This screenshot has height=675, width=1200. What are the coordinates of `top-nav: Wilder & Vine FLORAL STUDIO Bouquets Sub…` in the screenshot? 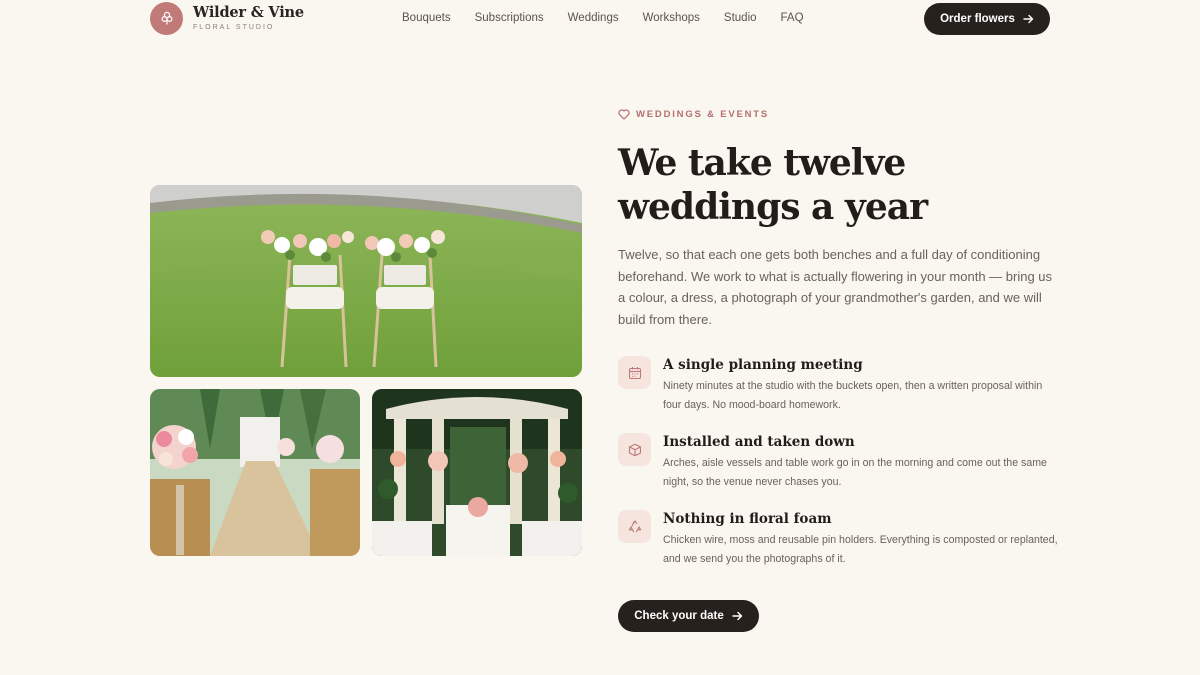 It's located at (600, 18).